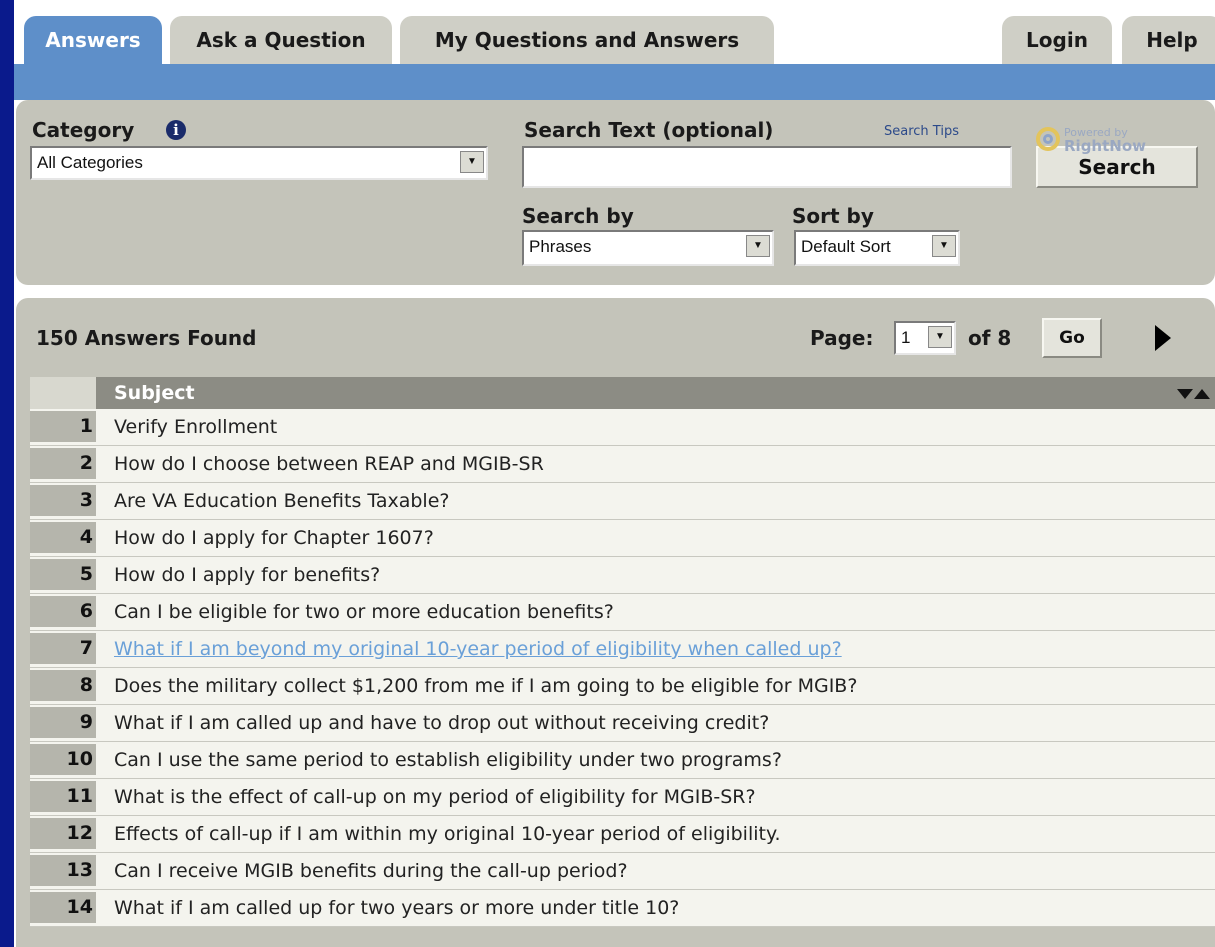 This screenshot has height=947, width=1215. Describe the element at coordinates (1185, 394) in the screenshot. I see `sort-descending-icon` at that location.